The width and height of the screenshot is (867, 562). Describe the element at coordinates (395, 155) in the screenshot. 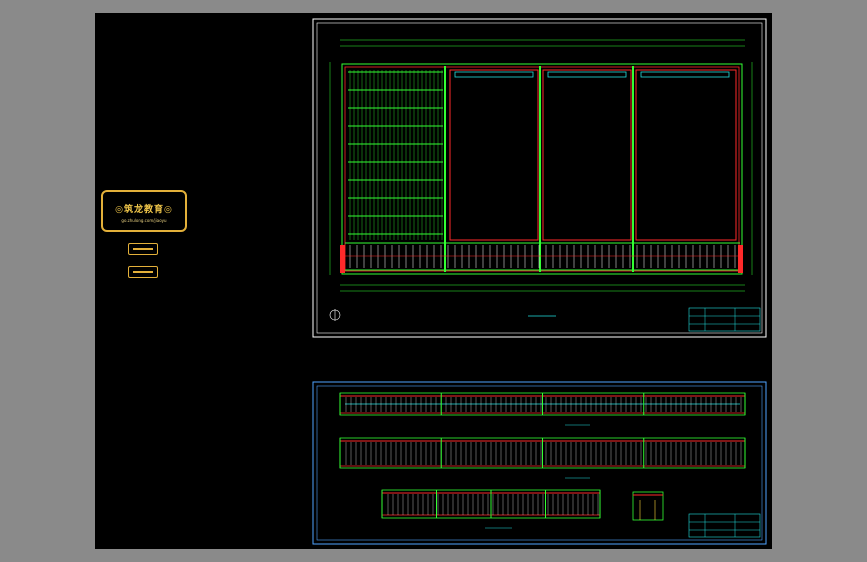

I see `filter-grid` at that location.